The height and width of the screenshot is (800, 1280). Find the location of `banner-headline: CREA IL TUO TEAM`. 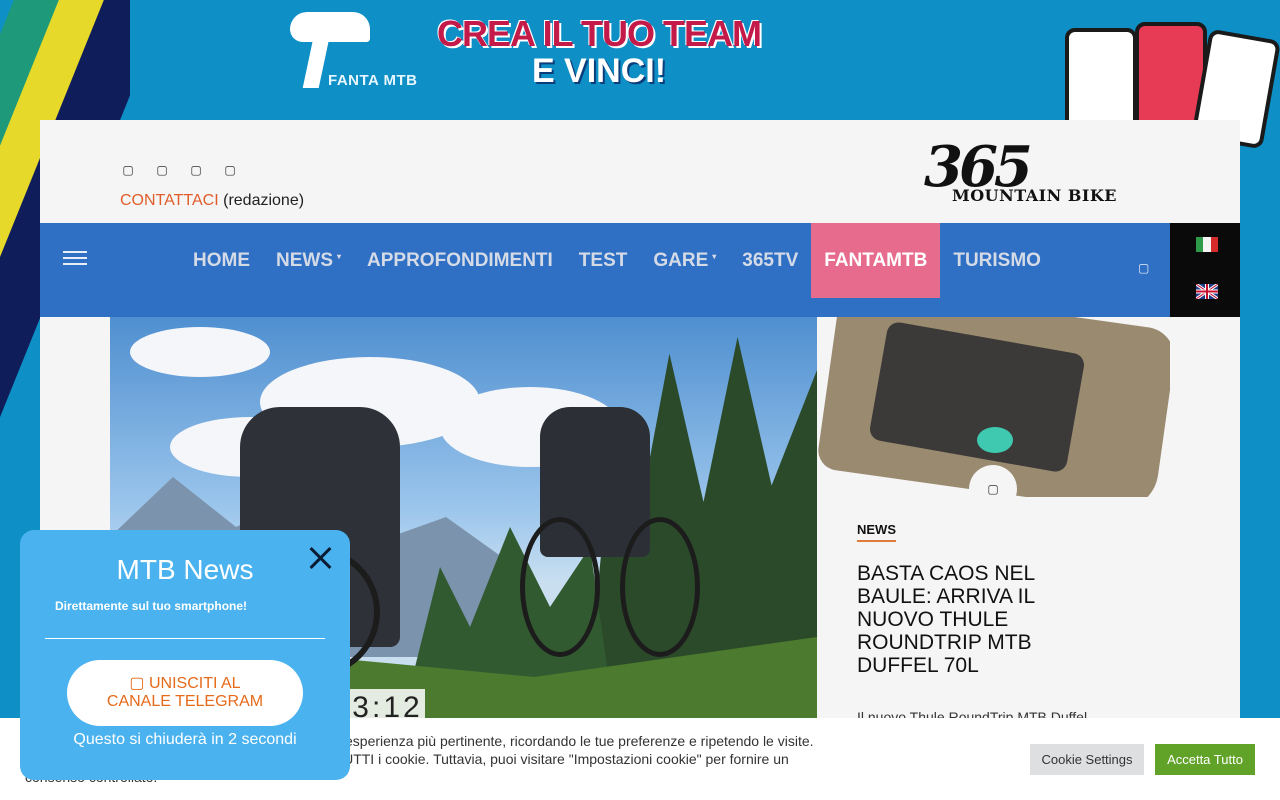

banner-headline: CREA IL TUO TEAM is located at coordinates (599, 33).